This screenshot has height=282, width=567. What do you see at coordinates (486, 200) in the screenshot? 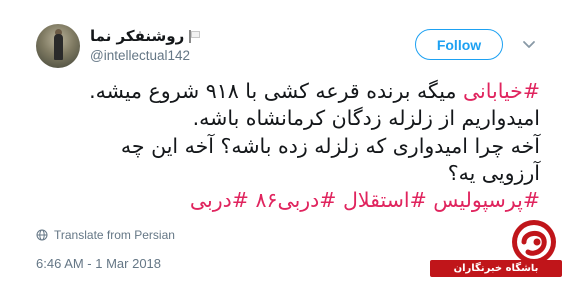
I see `hashtag-link: #پرسپولیس` at bounding box center [486, 200].